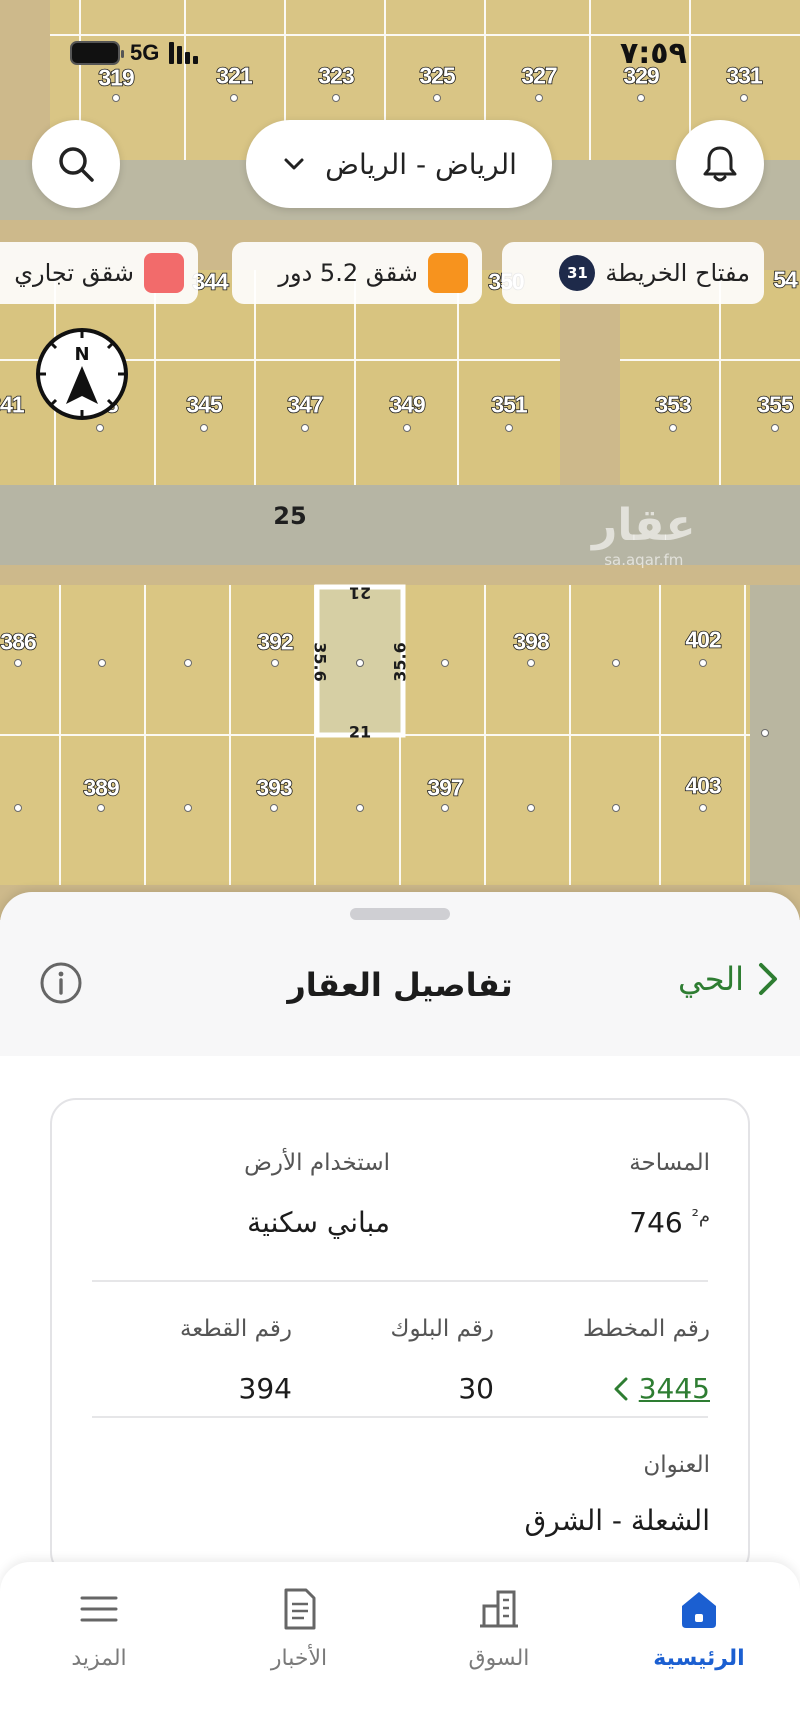 This screenshot has width=800, height=1732. What do you see at coordinates (400, 914) in the screenshot?
I see `sheet-drag-handle` at bounding box center [400, 914].